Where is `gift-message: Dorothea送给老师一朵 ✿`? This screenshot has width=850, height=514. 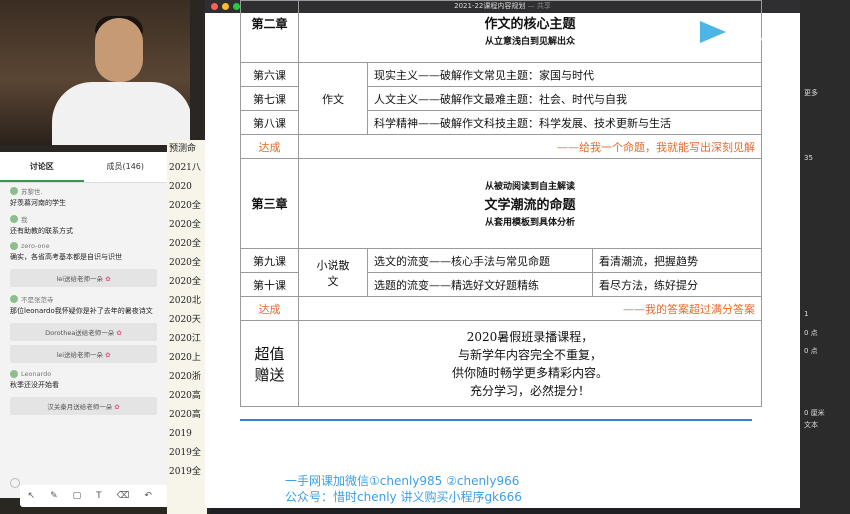
gift-message: Dorothea送给老师一朵 ✿ is located at coordinates (83, 332).